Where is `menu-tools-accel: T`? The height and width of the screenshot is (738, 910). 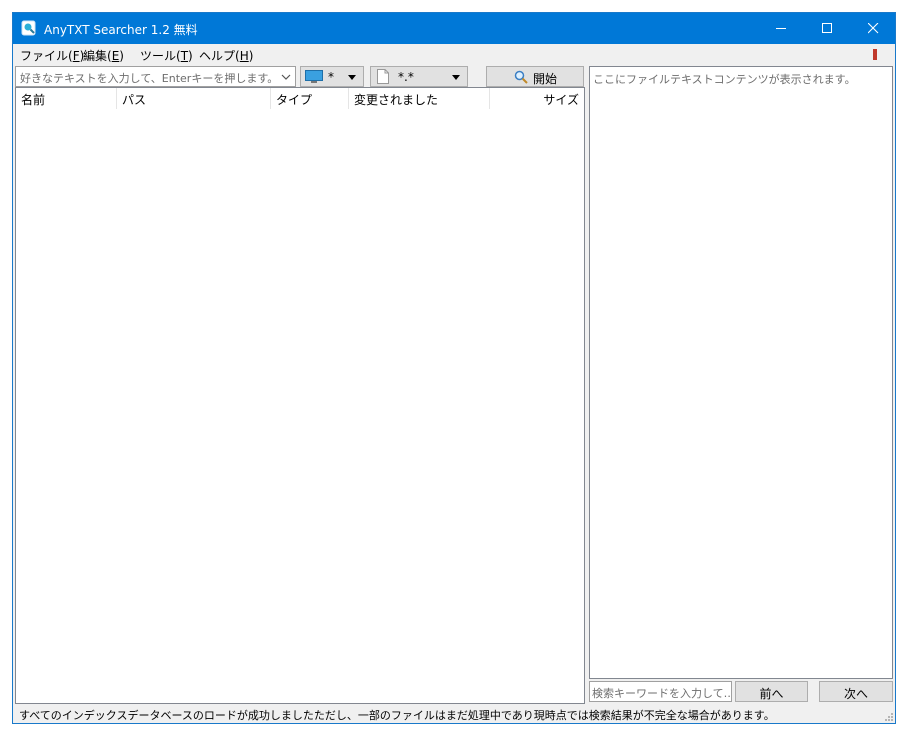 menu-tools-accel: T is located at coordinates (184, 56).